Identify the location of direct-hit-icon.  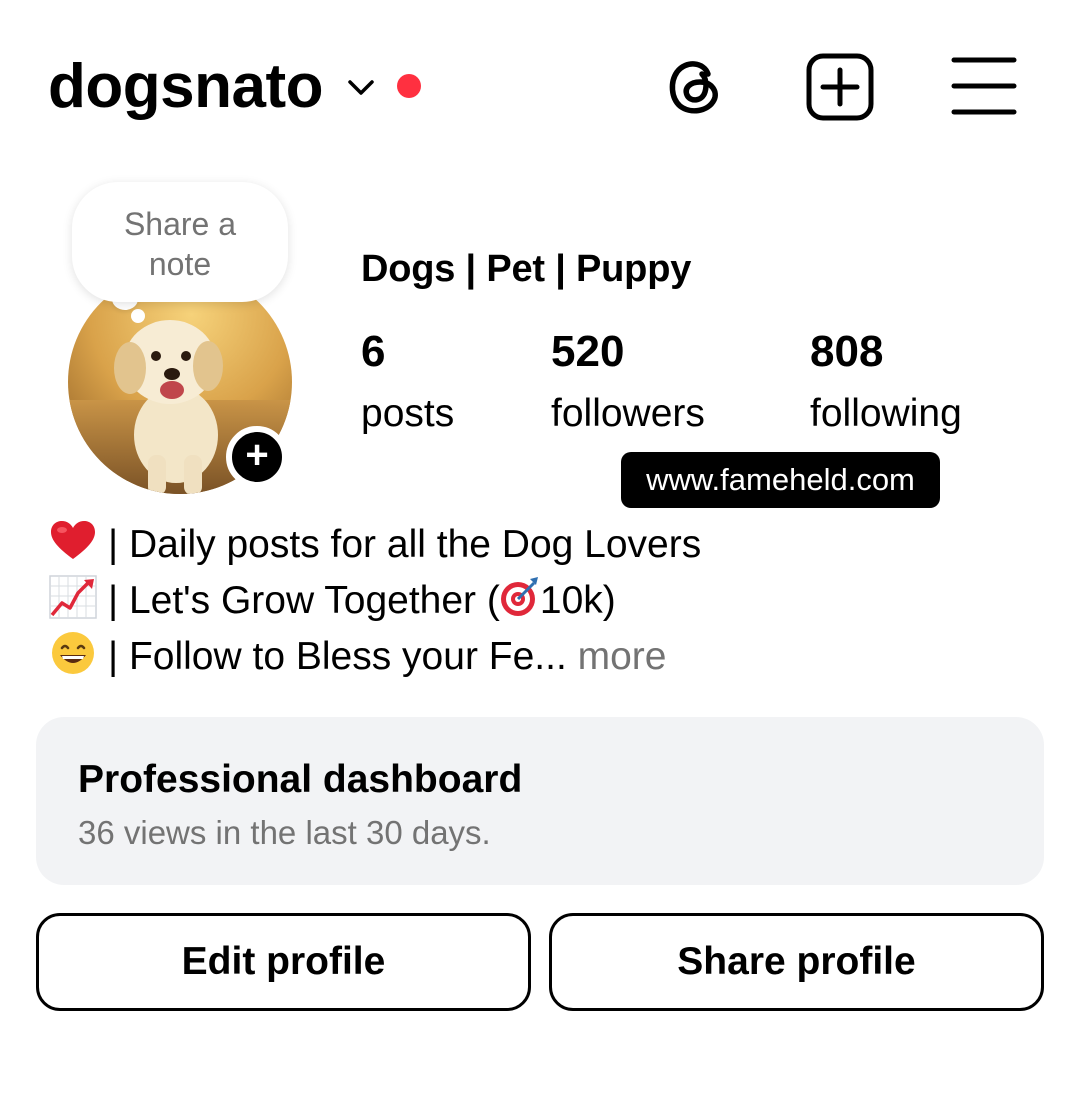
(519, 596).